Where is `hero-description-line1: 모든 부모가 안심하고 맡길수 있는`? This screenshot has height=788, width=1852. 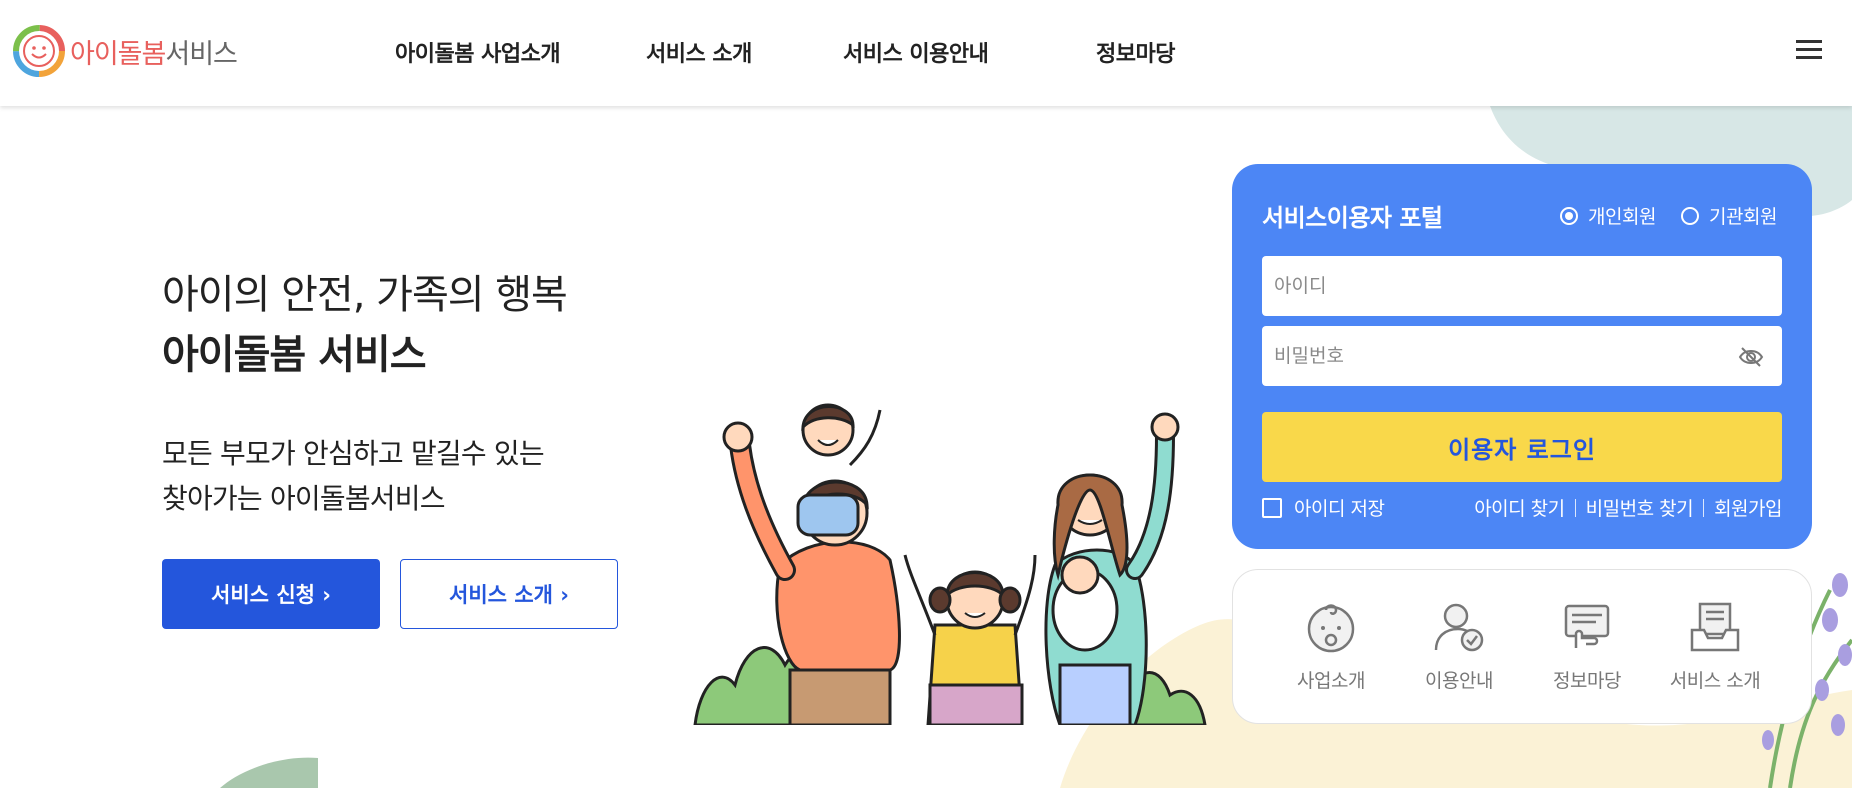 hero-description-line1: 모든 부모가 안심하고 맡길수 있는 is located at coordinates (353, 453).